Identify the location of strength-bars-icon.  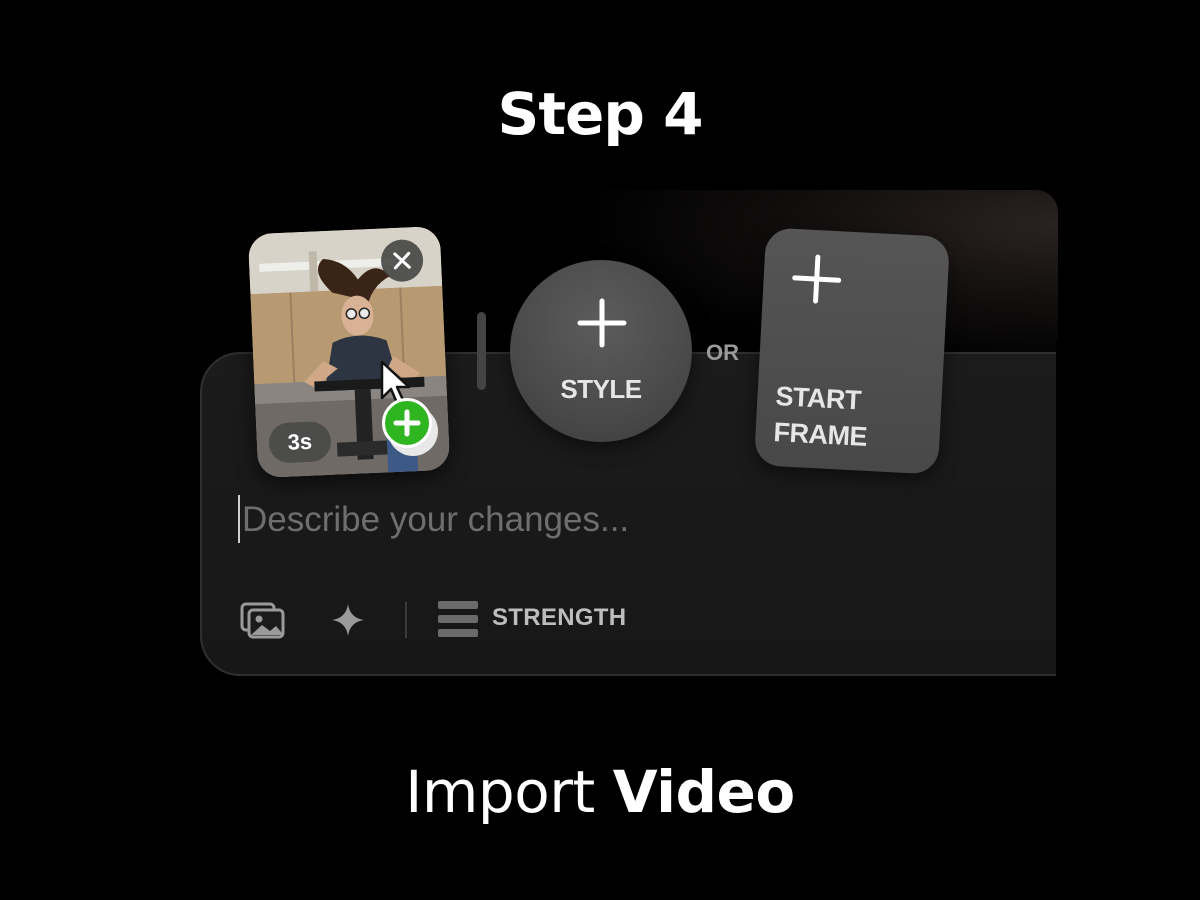
(458, 619).